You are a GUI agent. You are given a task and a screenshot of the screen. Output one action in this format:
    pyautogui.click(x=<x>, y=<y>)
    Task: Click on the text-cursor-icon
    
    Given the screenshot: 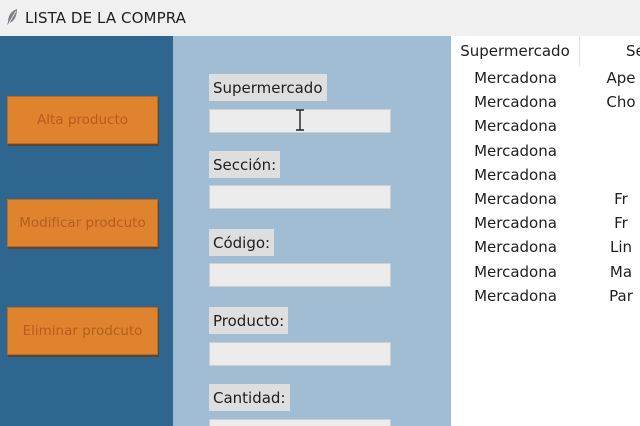 What is the action you would take?
    pyautogui.click(x=300, y=120)
    